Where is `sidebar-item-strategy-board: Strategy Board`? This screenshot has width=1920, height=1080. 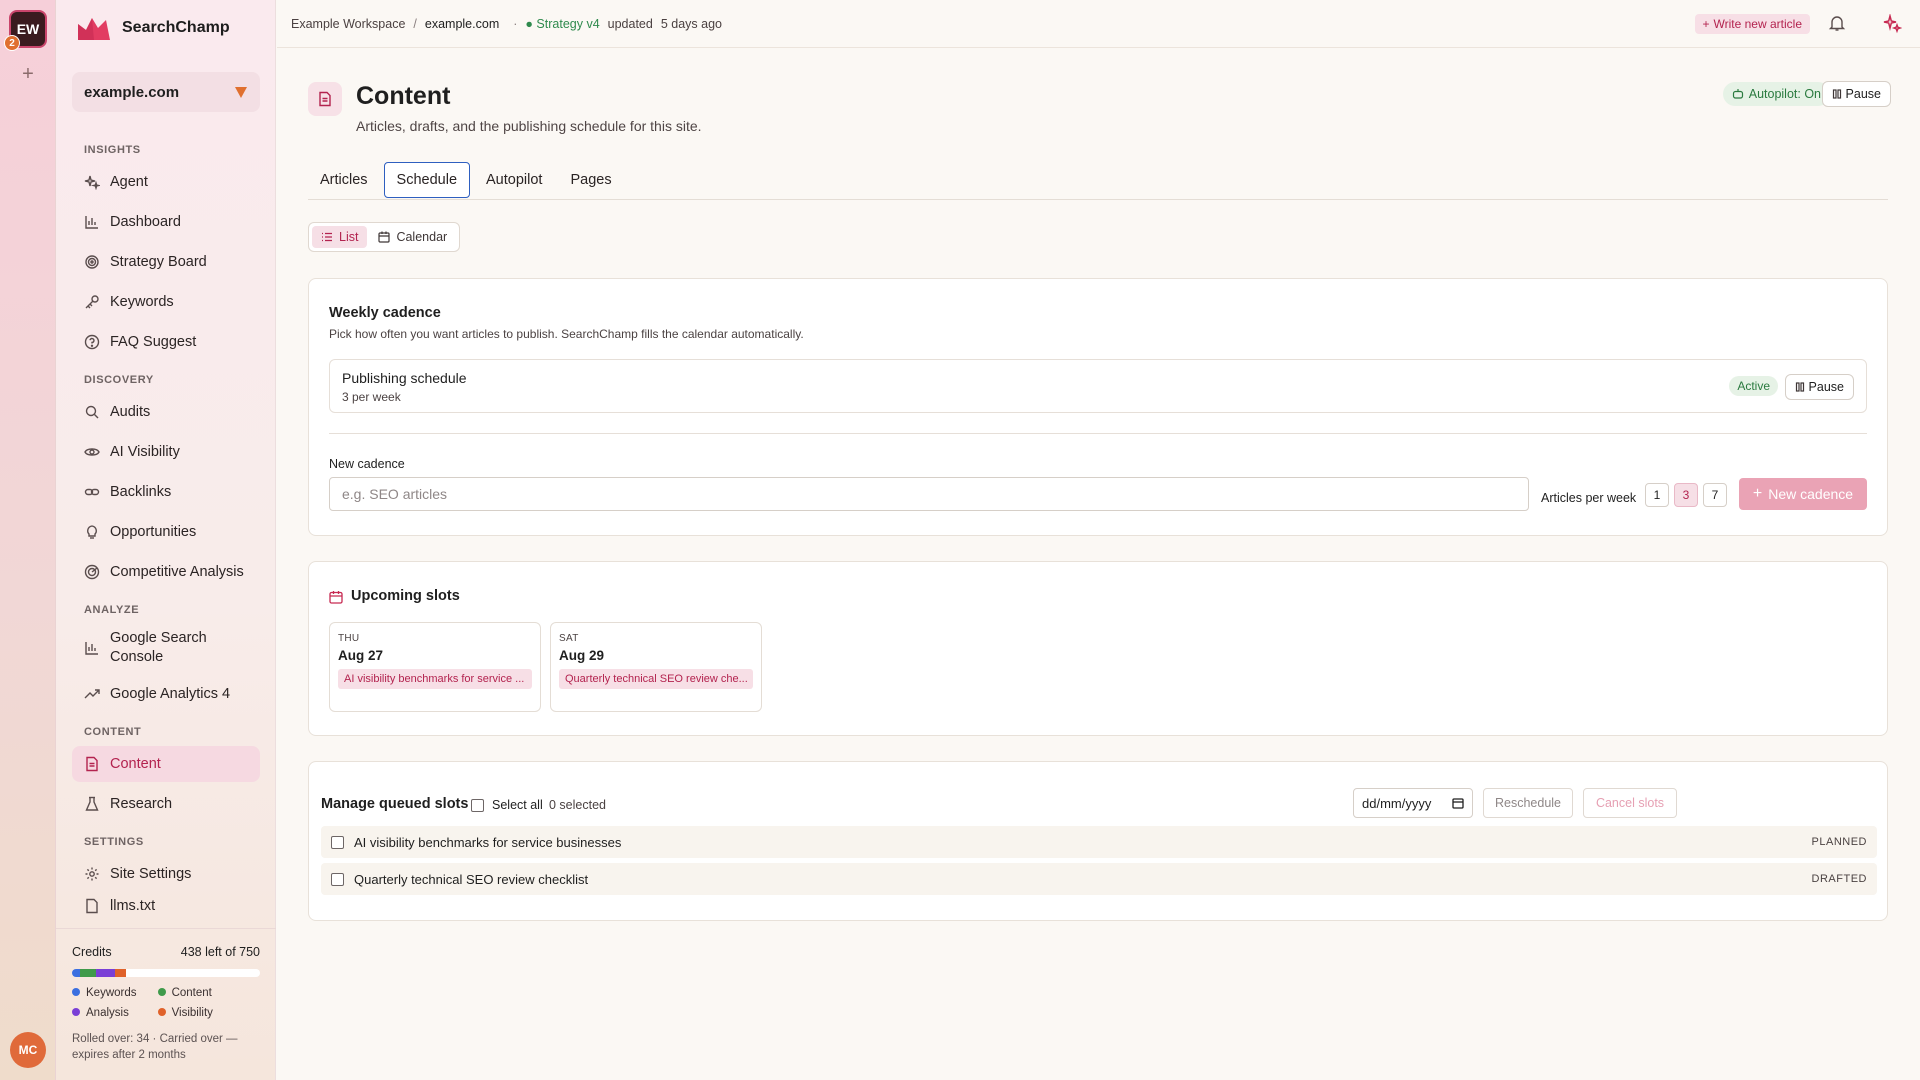
sidebar-item-strategy-board: Strategy Board is located at coordinates (166, 262).